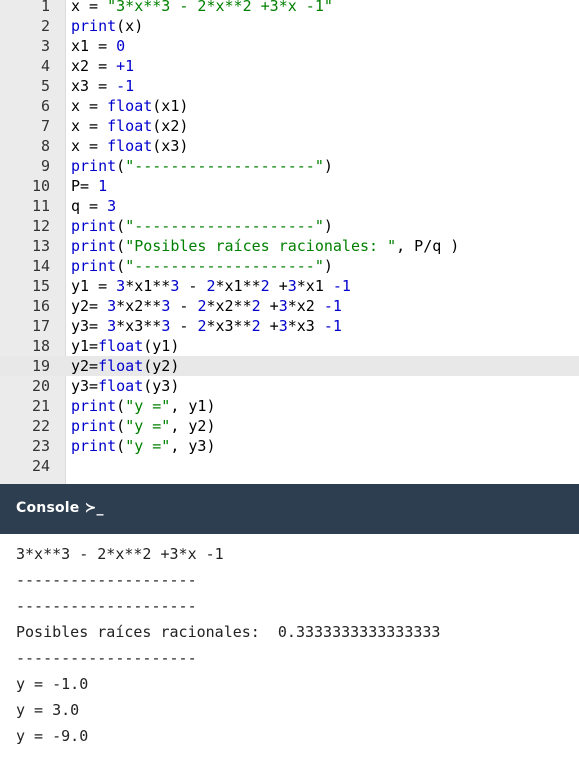  Describe the element at coordinates (45, 106) in the screenshot. I see `line-number: 6` at that location.